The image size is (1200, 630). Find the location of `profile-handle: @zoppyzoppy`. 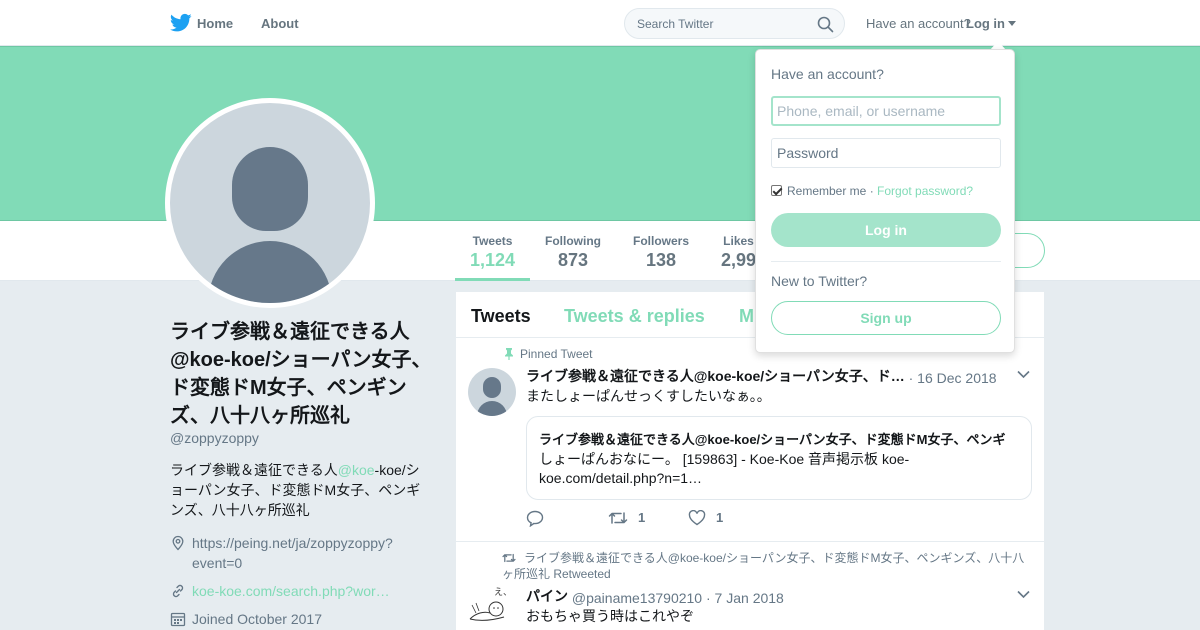

profile-handle: @zoppyzoppy is located at coordinates (214, 438).